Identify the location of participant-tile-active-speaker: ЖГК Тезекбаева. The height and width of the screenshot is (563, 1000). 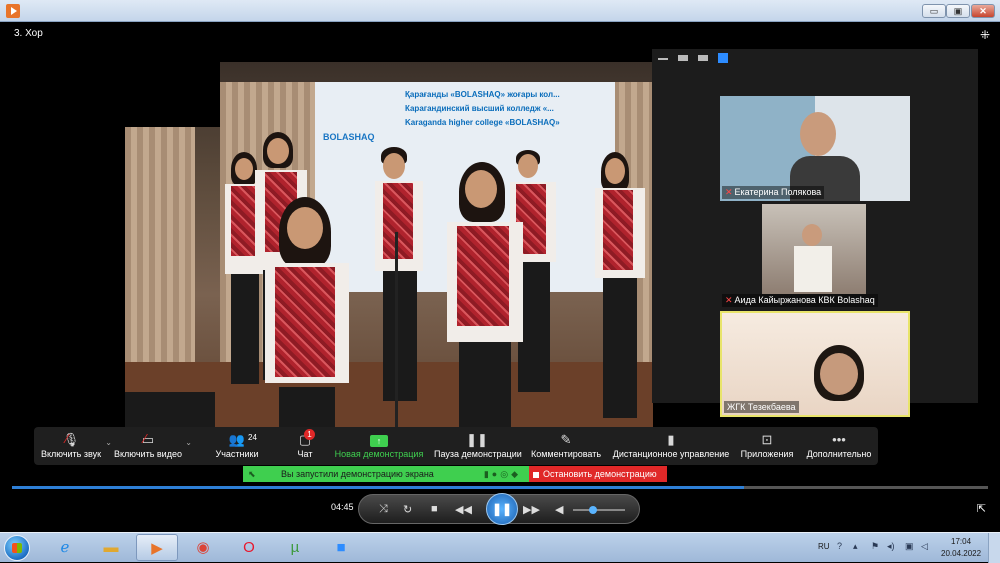
(815, 364).